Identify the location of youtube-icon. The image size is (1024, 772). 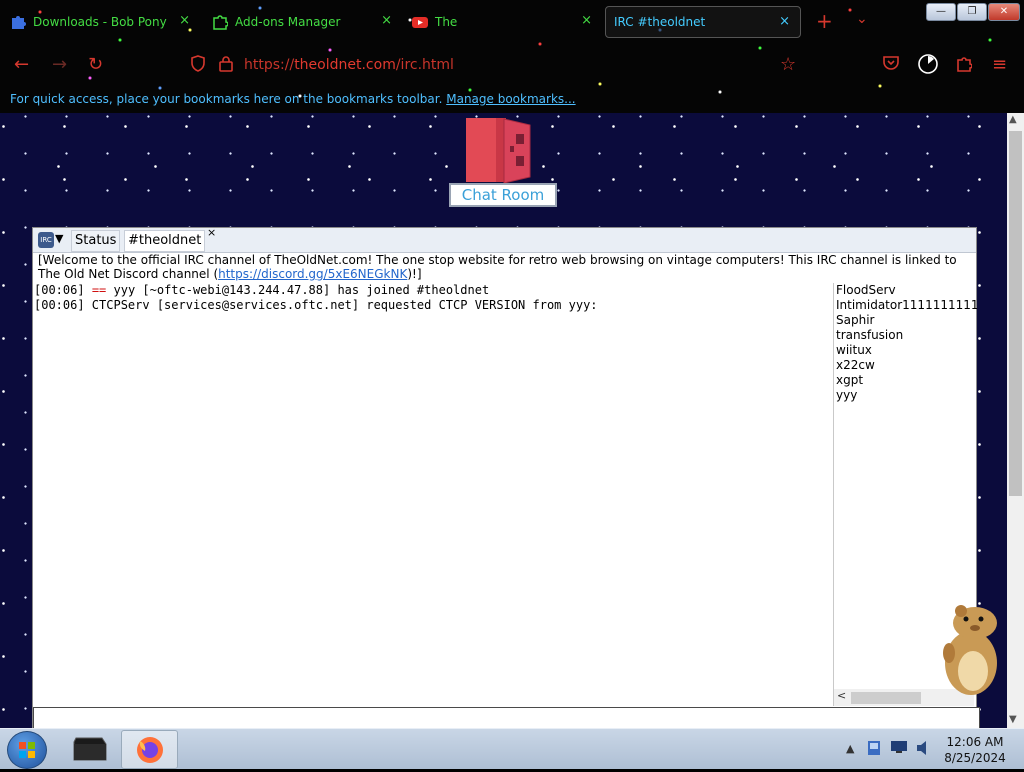
(420, 22).